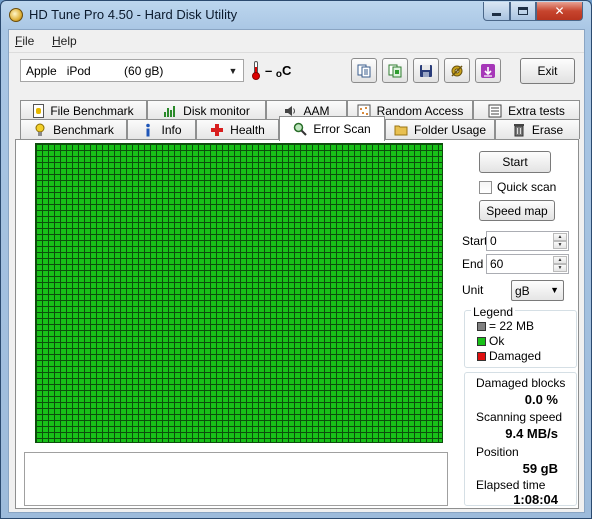 Image resolution: width=592 pixels, height=519 pixels. I want to click on drive-select: Apple iPod (60 gB) ▼, so click(132, 70).